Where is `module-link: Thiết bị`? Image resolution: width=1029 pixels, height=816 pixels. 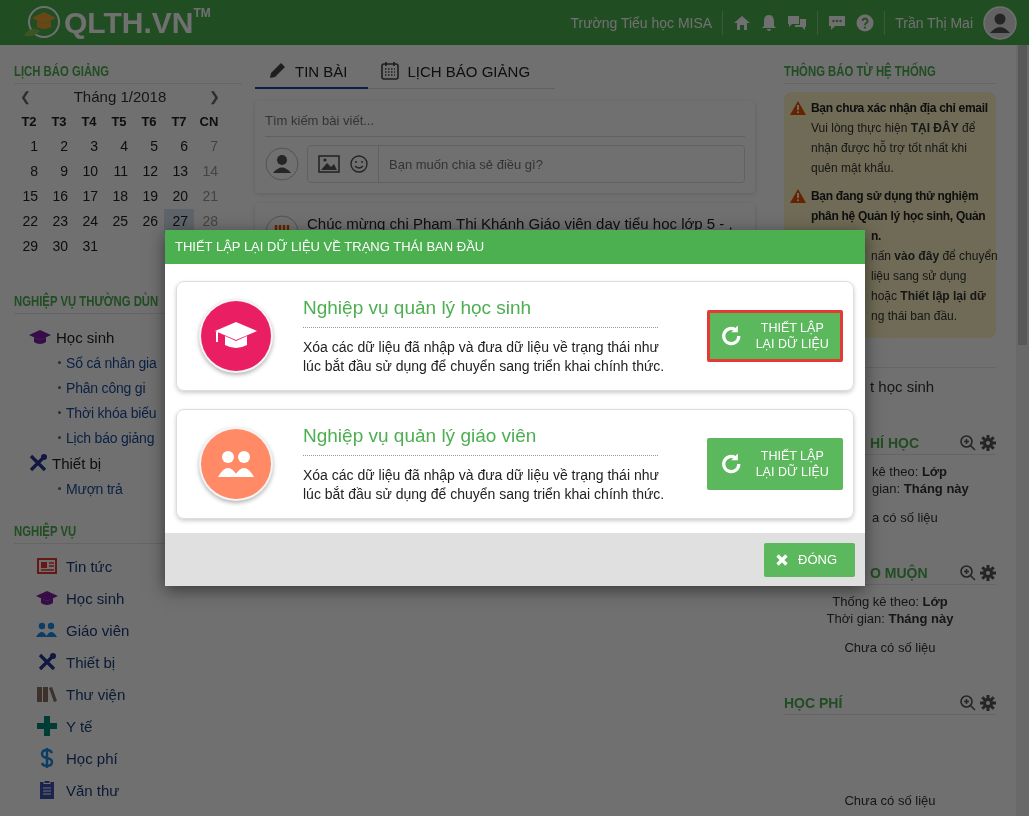
module-link: Thiết bị is located at coordinates (91, 662).